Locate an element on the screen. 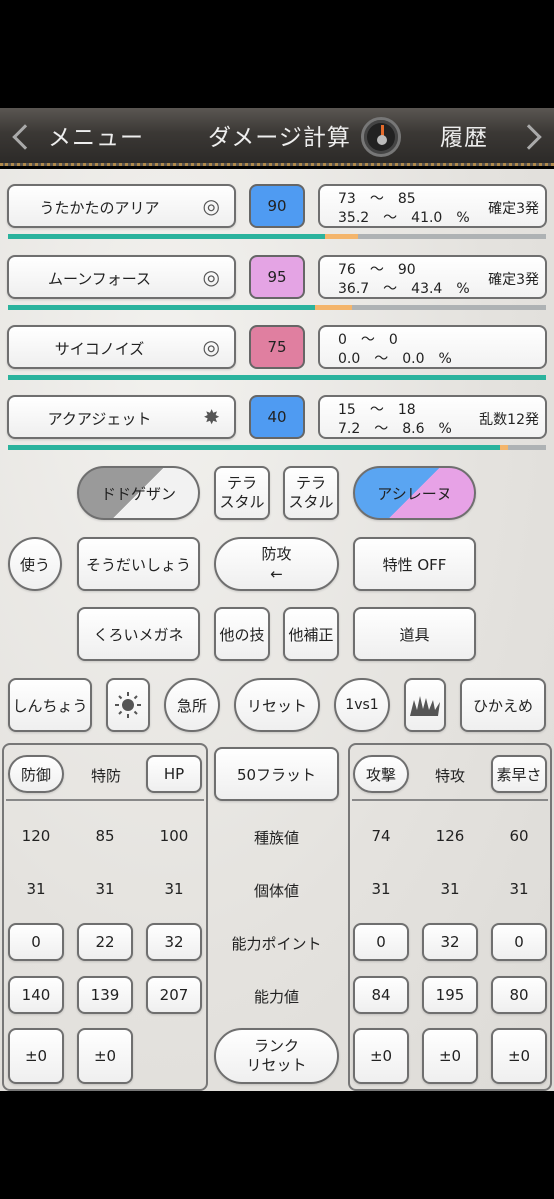 The image size is (554, 1199). reset-button: リセット is located at coordinates (277, 705).